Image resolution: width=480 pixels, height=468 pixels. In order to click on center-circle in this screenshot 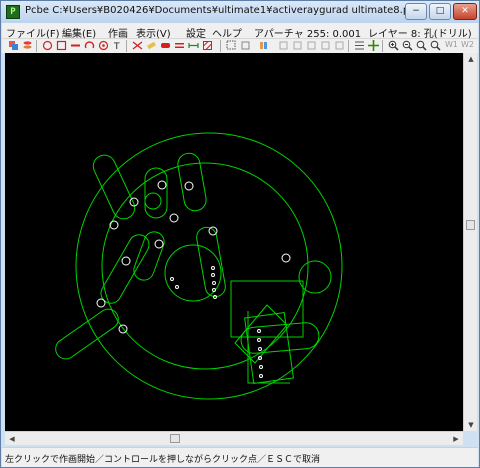, I will do `click(193, 273)`.